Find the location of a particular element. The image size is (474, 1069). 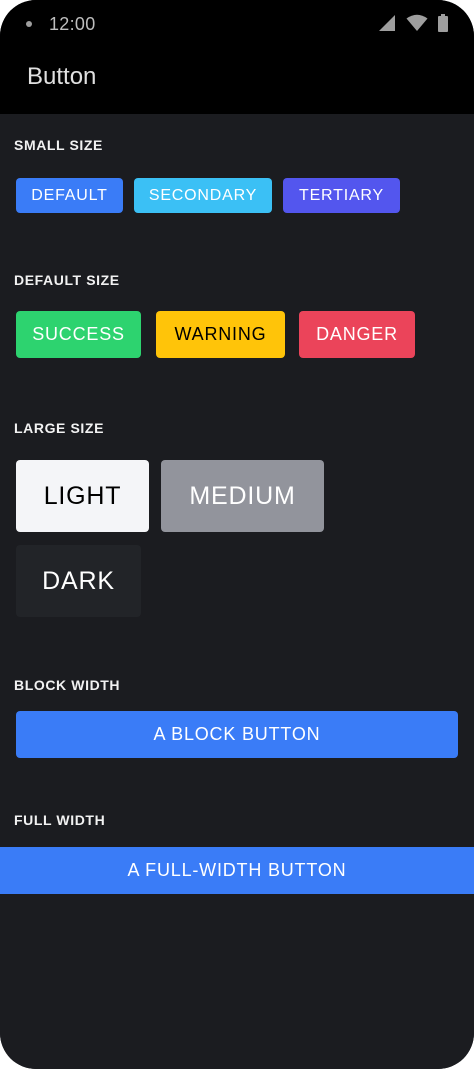

secondary-button: SECONDARY is located at coordinates (203, 195).